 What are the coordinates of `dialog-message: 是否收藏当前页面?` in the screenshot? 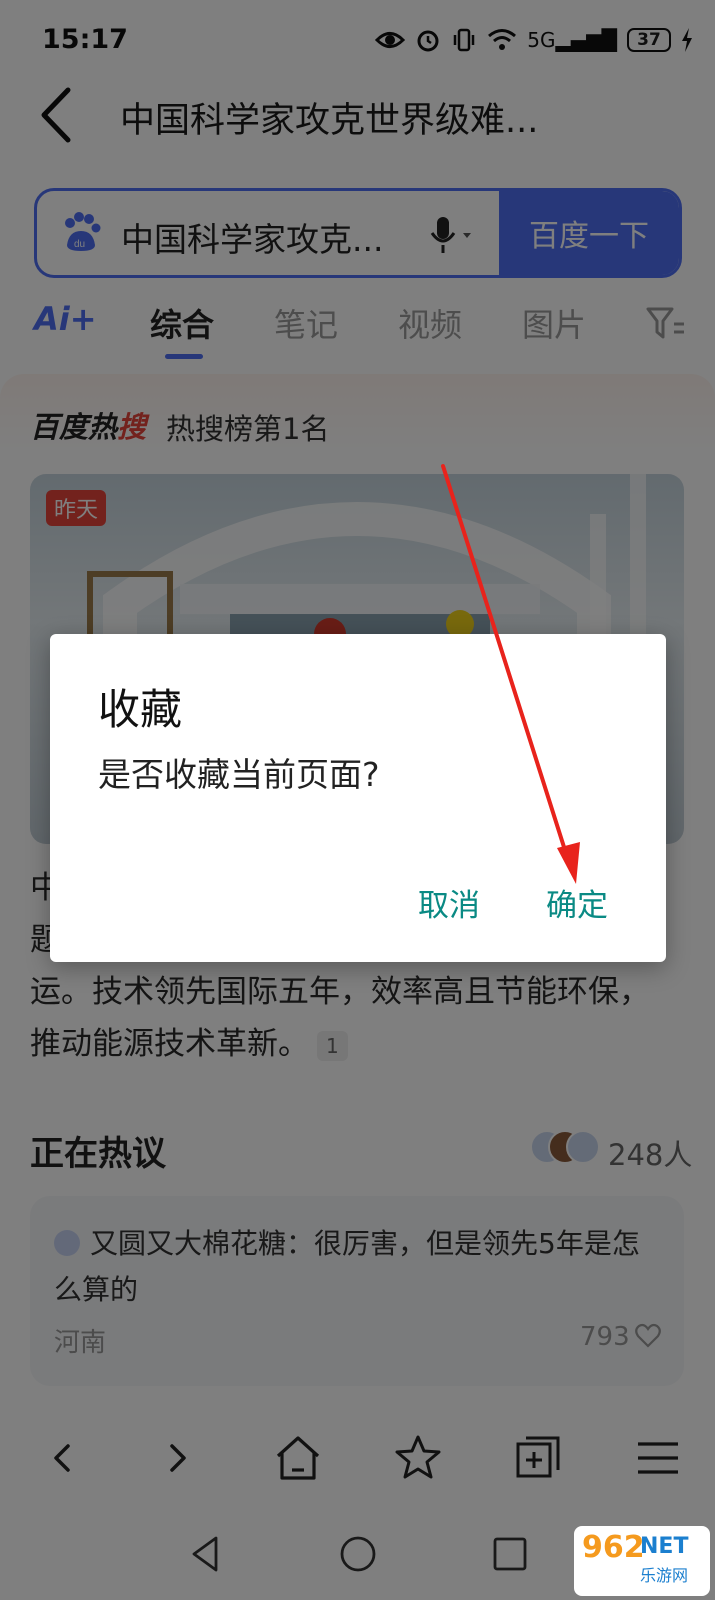 It's located at (239, 774).